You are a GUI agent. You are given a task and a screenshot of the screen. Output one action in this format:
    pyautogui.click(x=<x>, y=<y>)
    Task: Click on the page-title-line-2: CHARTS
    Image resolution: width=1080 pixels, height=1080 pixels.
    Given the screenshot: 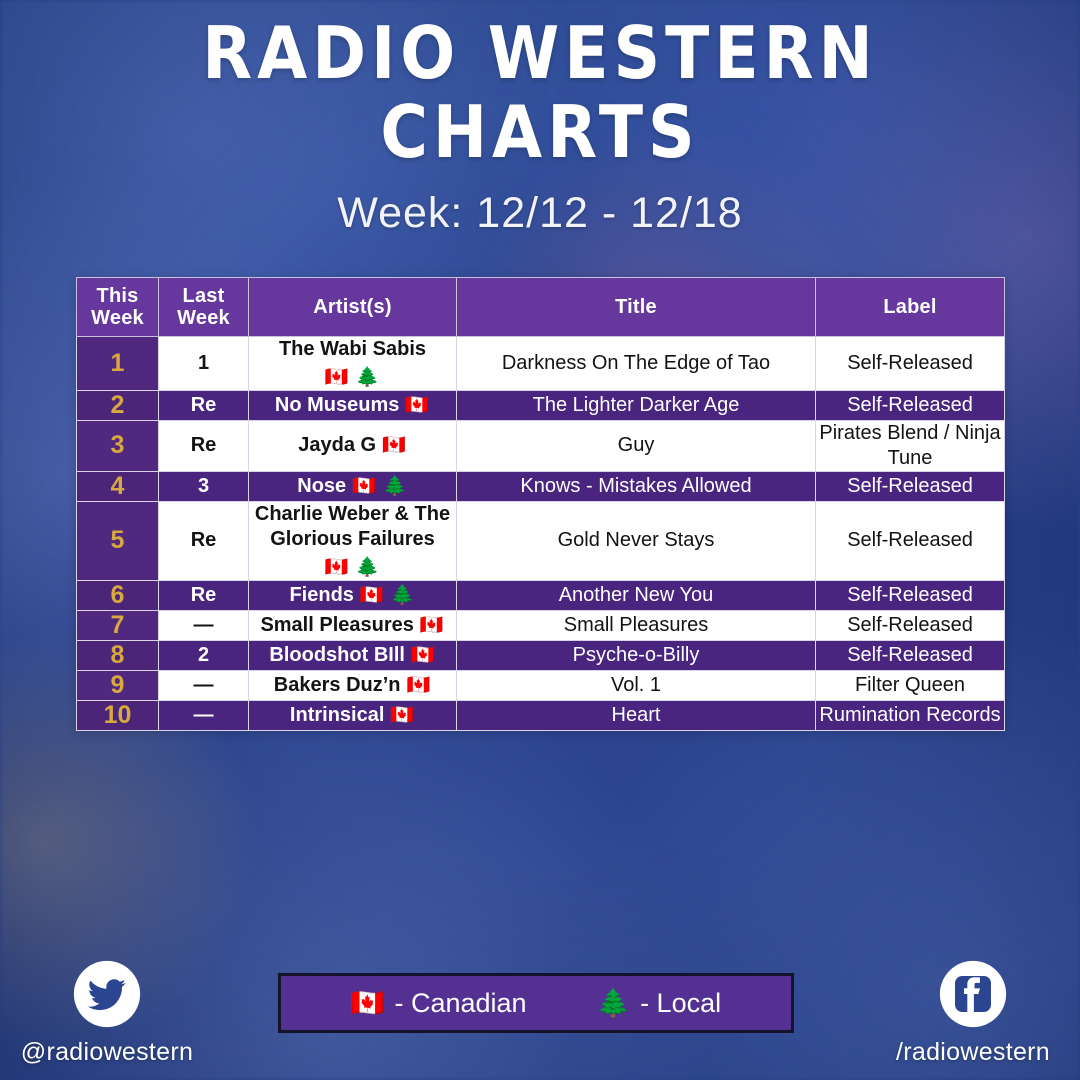 What is the action you would take?
    pyautogui.click(x=540, y=131)
    